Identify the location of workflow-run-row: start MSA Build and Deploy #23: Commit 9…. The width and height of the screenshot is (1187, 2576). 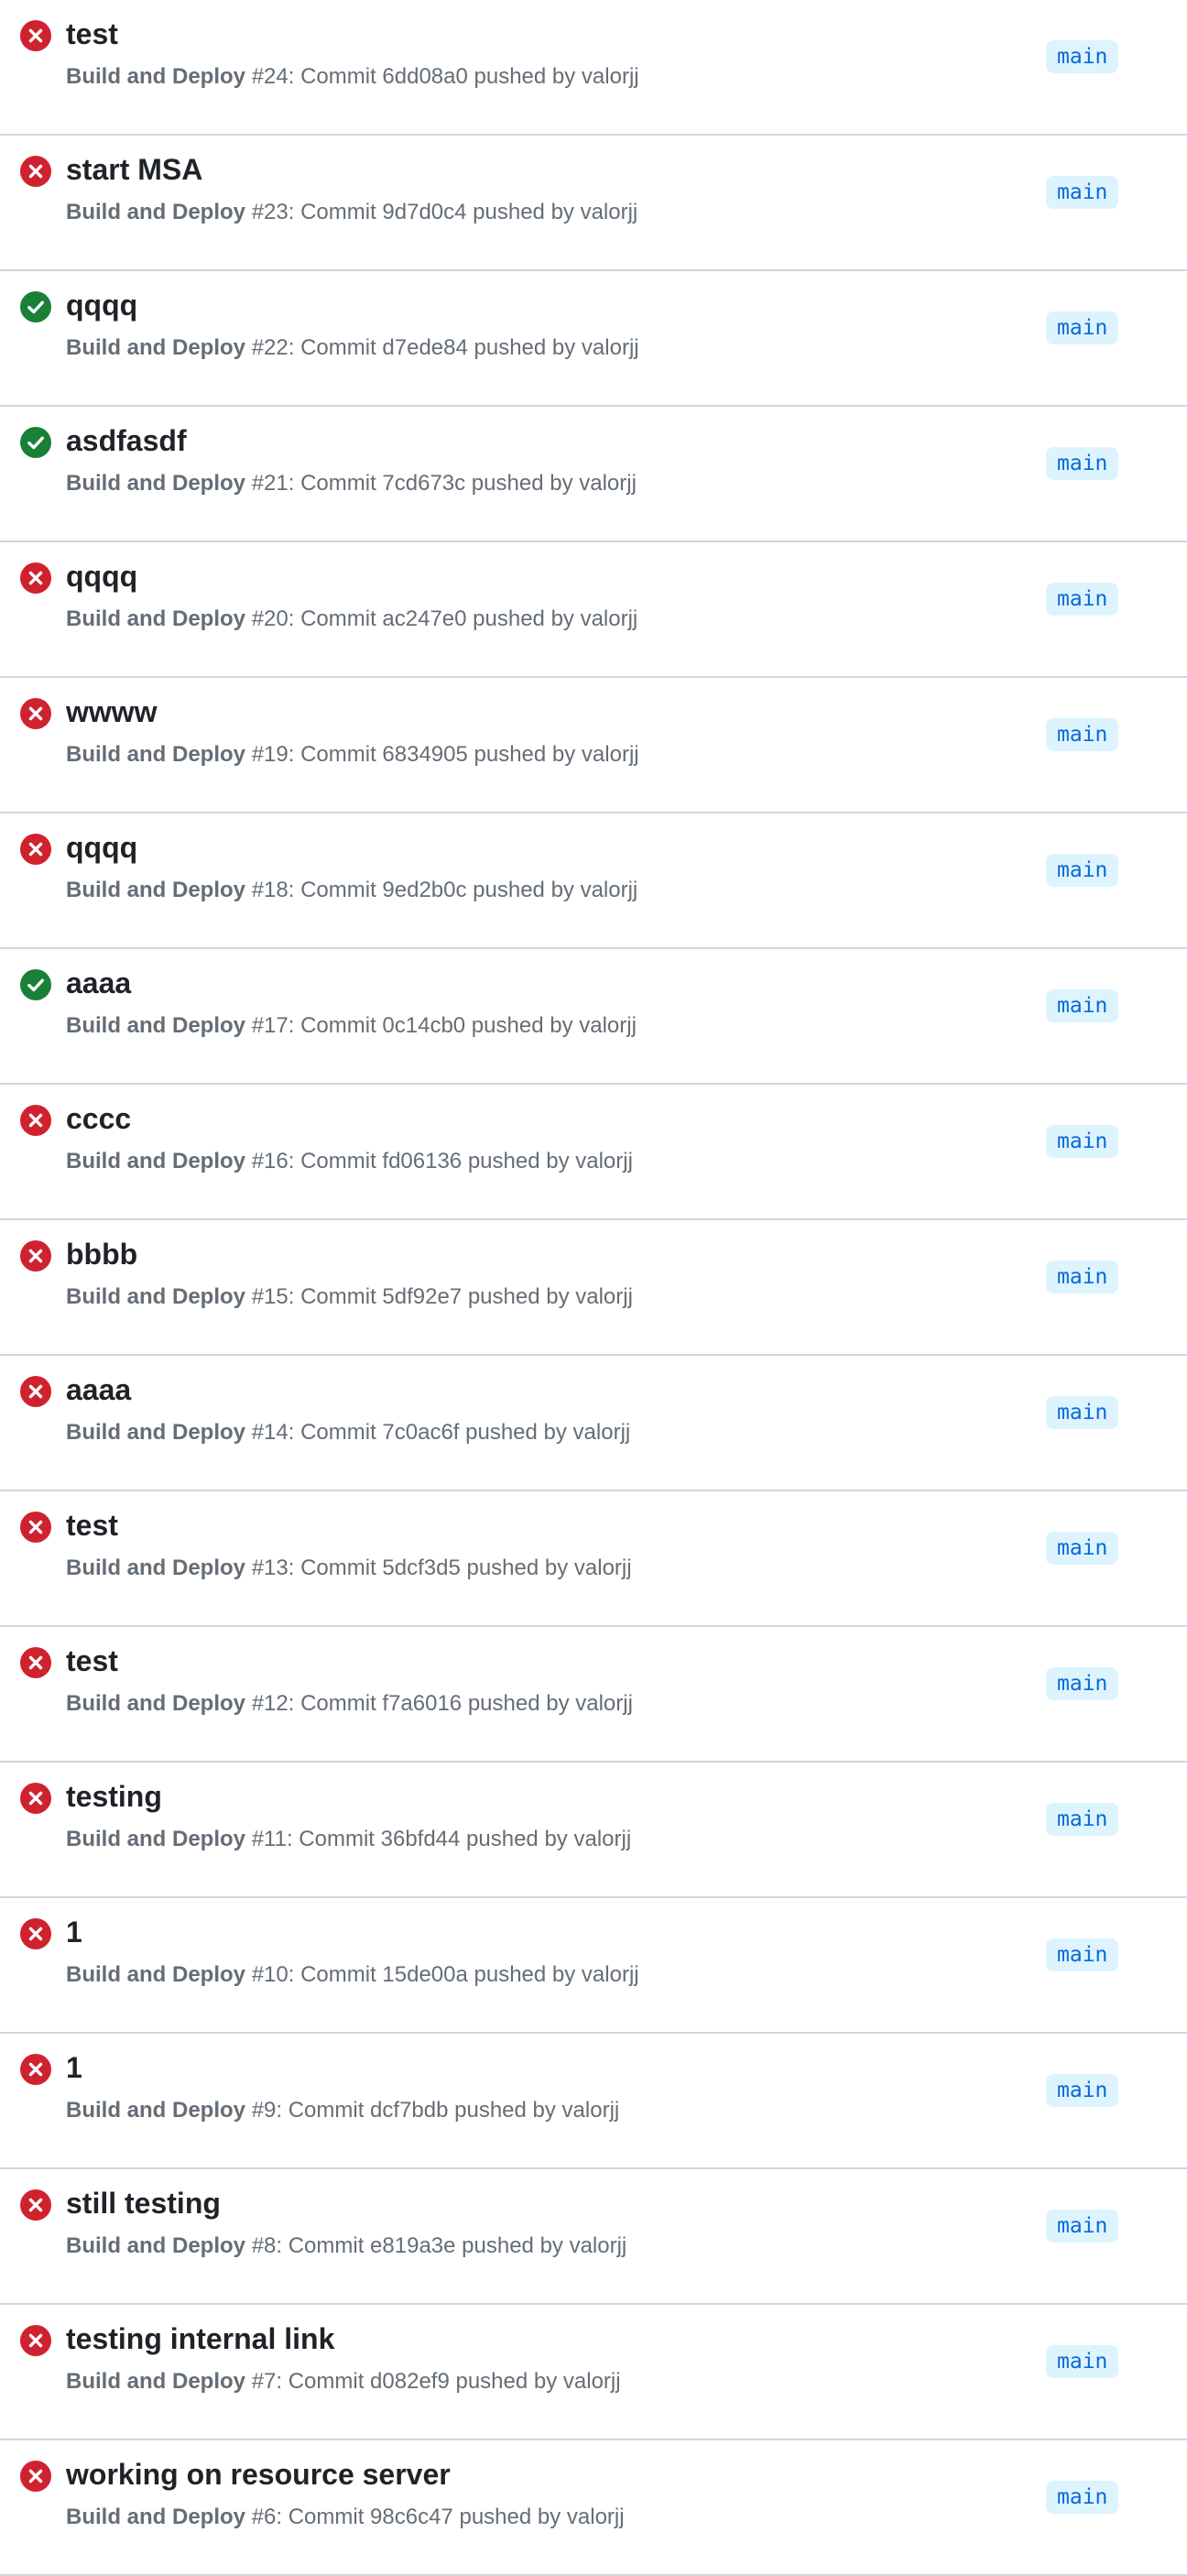
(593, 204).